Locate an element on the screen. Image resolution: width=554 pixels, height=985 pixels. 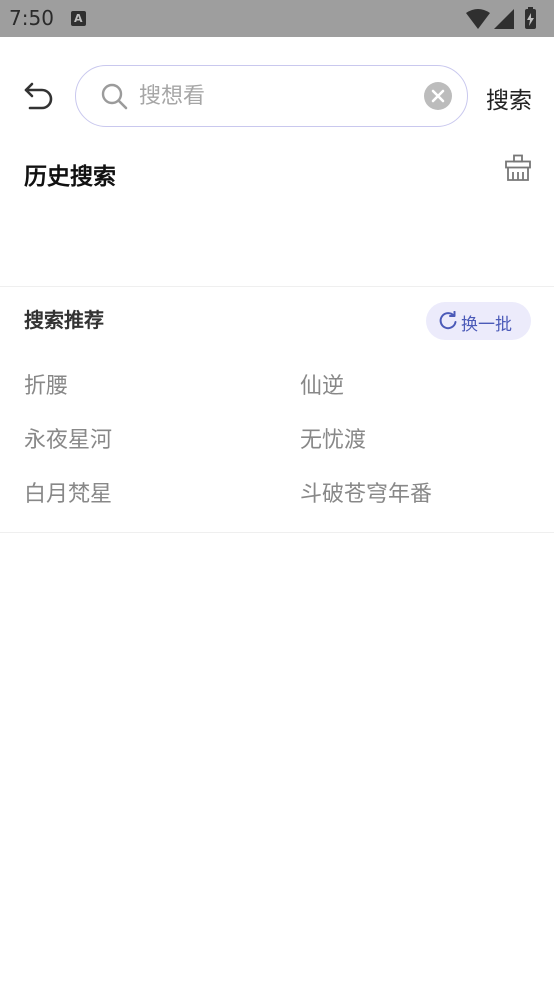
history-title: 历史搜索 is located at coordinates (70, 177).